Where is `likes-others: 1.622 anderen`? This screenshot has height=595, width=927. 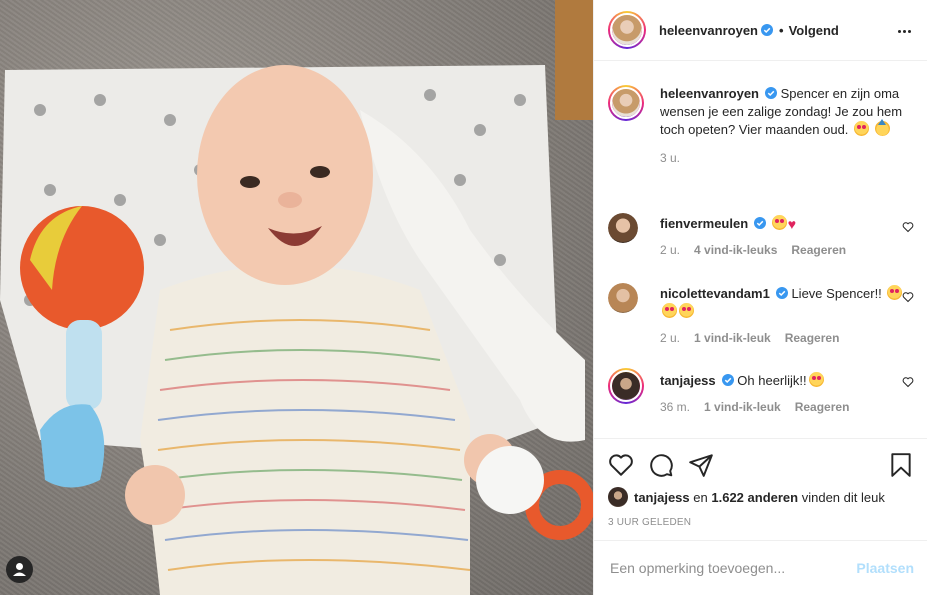 likes-others: 1.622 anderen is located at coordinates (754, 497).